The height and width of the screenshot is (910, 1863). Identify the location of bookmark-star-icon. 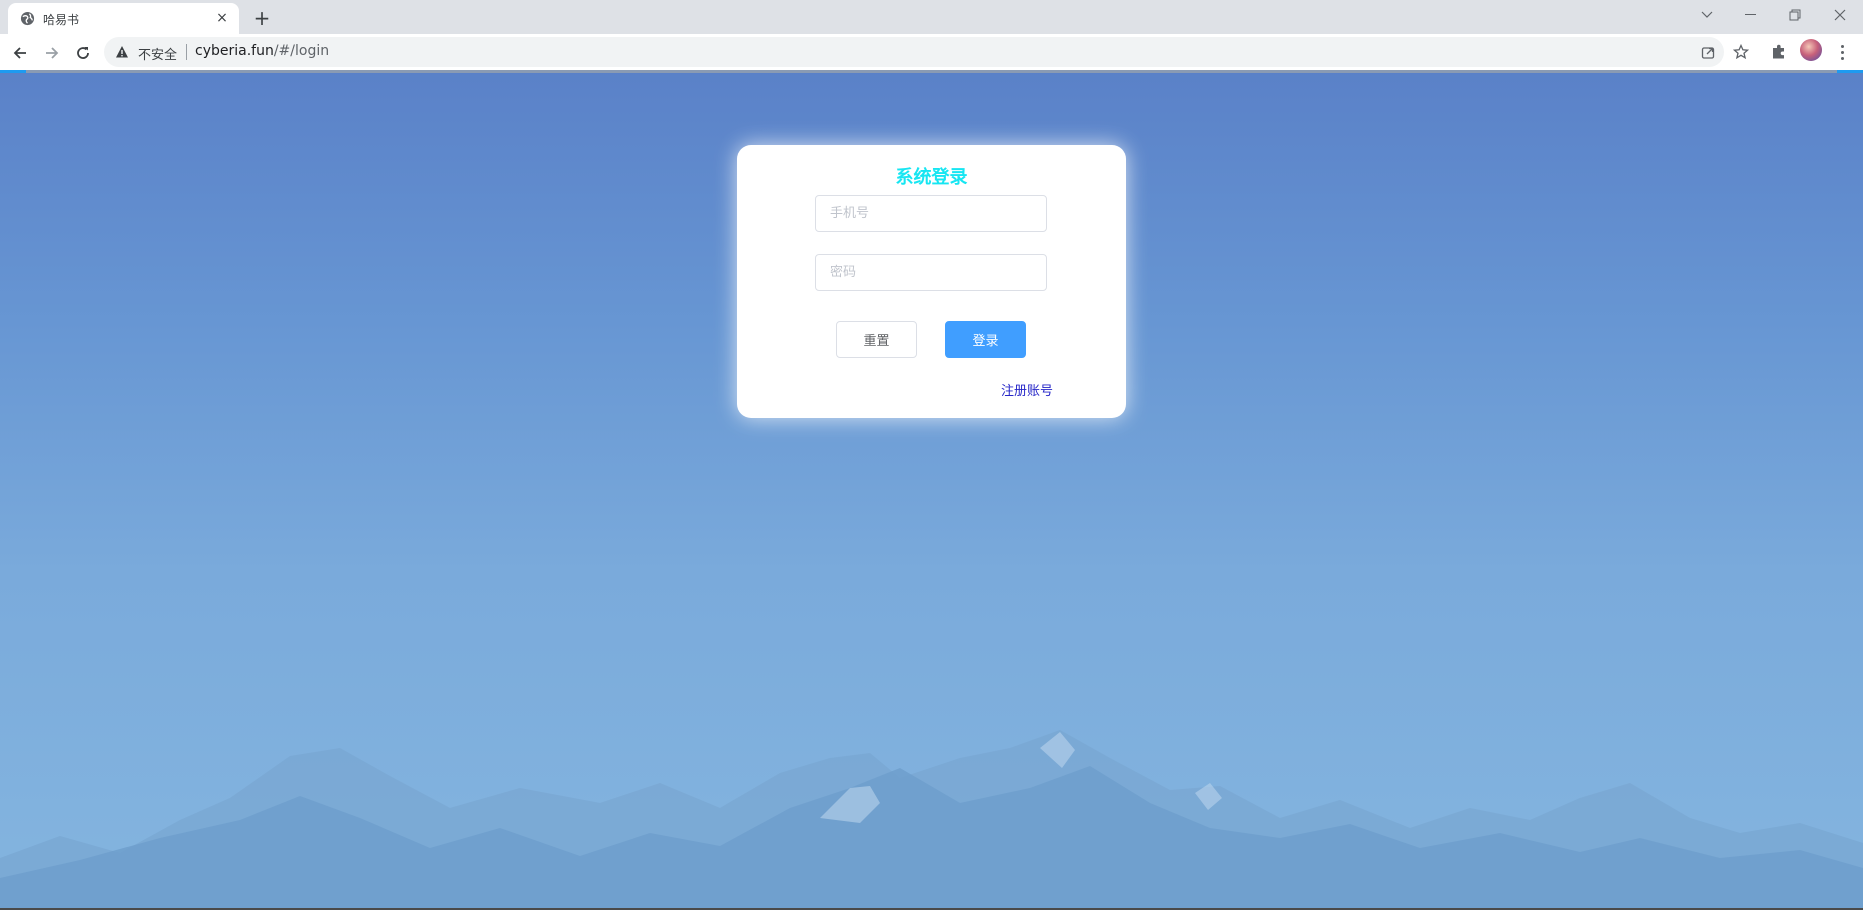
(1741, 52).